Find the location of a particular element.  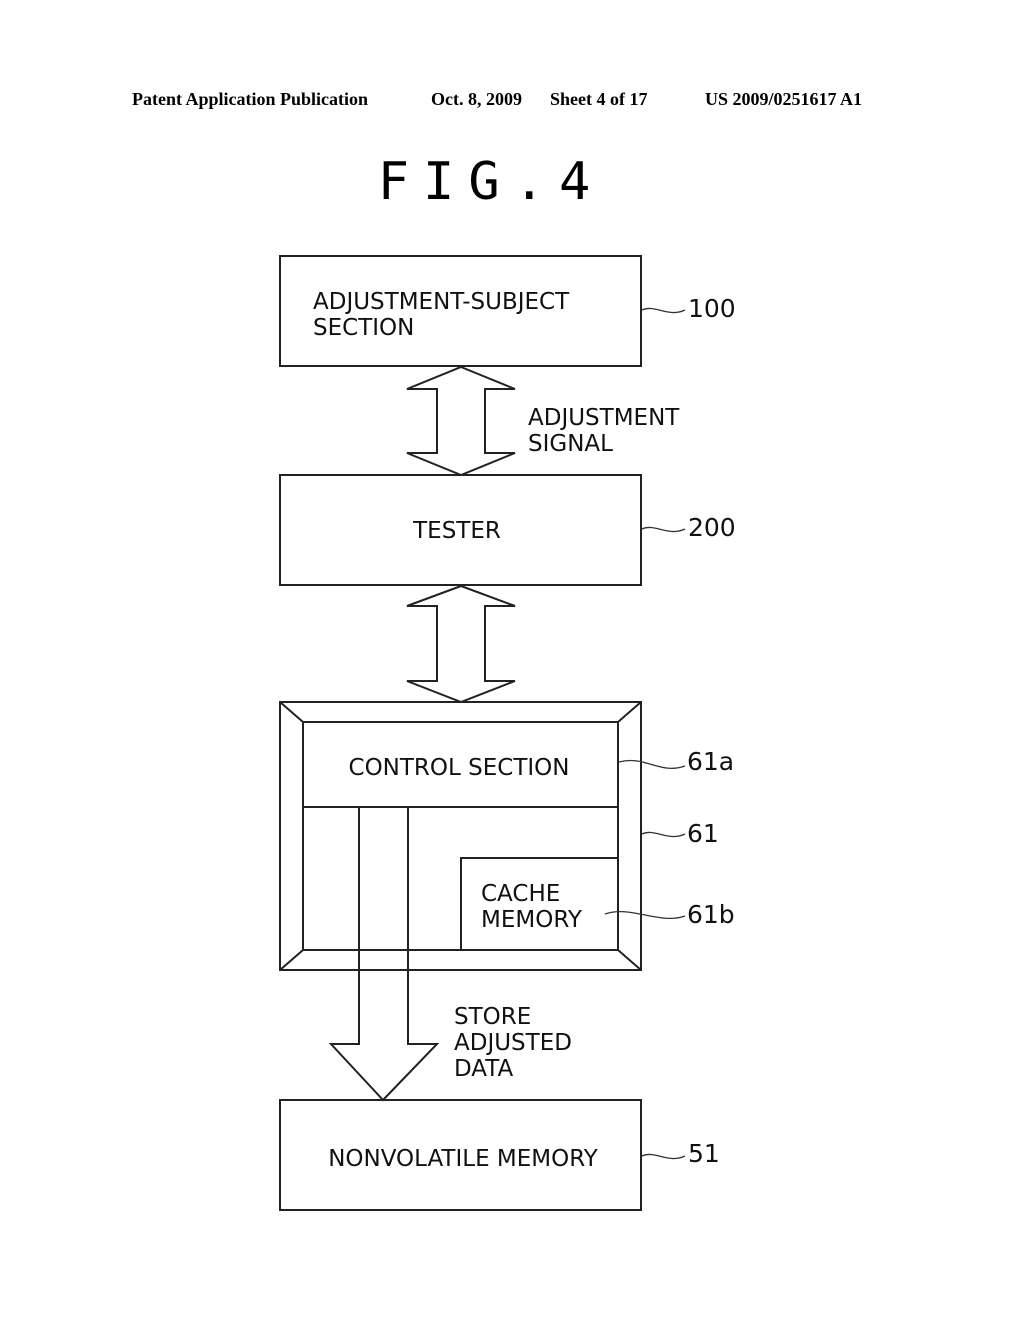

nonvolatile-memory-block: NONVOLATILE MEMORY 51 is located at coordinates (499, 1155).